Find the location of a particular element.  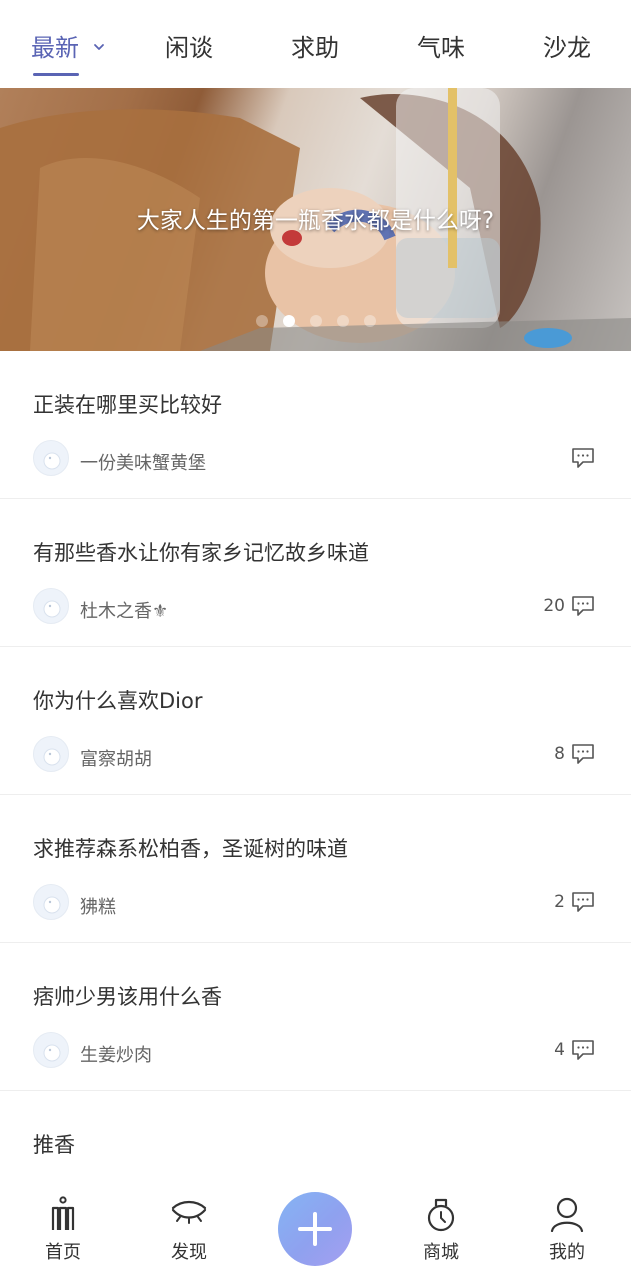

eye-closed-icon is located at coordinates (189, 1212).